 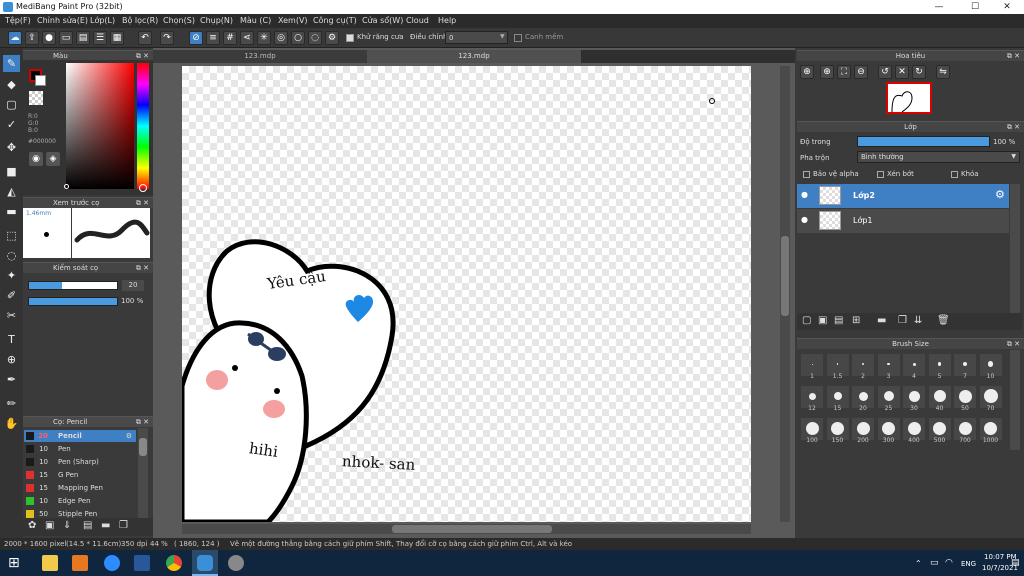 What do you see at coordinates (80, 563) in the screenshot?
I see `media-app-icon` at bounding box center [80, 563].